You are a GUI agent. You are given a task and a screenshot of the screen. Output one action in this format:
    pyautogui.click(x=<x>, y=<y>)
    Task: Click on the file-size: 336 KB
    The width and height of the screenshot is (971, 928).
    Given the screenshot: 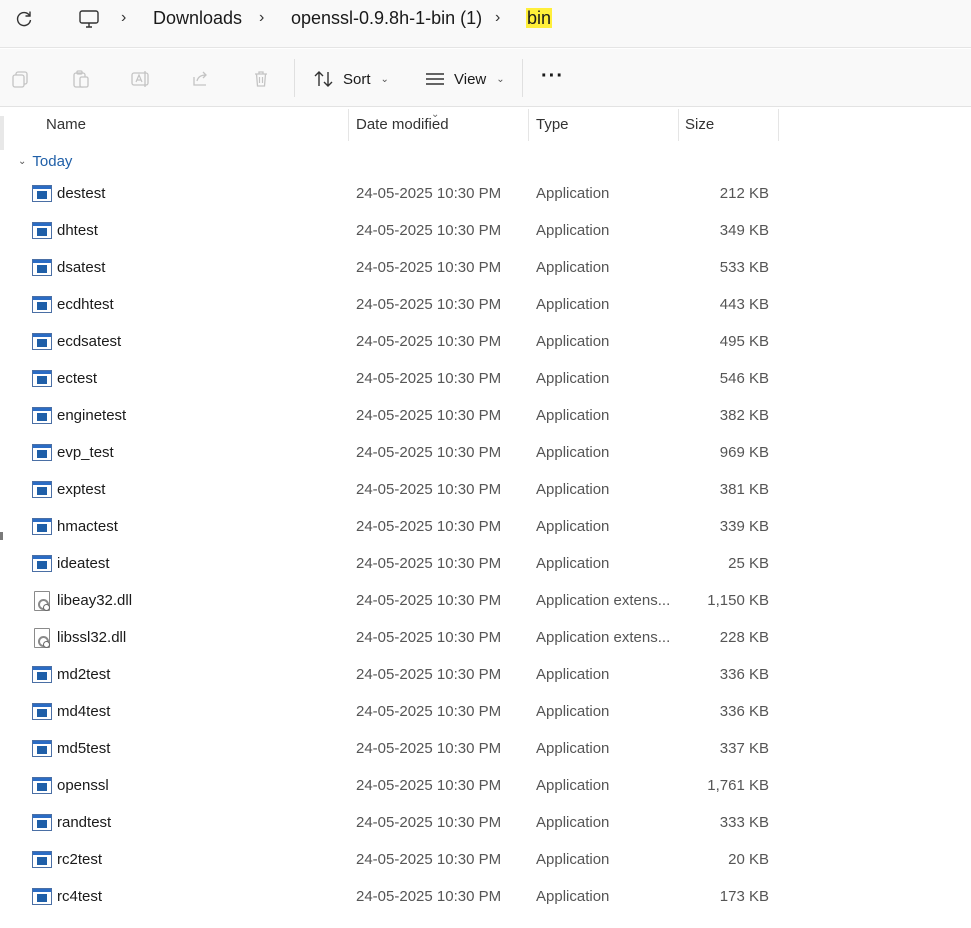 What is the action you would take?
    pyautogui.click(x=744, y=711)
    